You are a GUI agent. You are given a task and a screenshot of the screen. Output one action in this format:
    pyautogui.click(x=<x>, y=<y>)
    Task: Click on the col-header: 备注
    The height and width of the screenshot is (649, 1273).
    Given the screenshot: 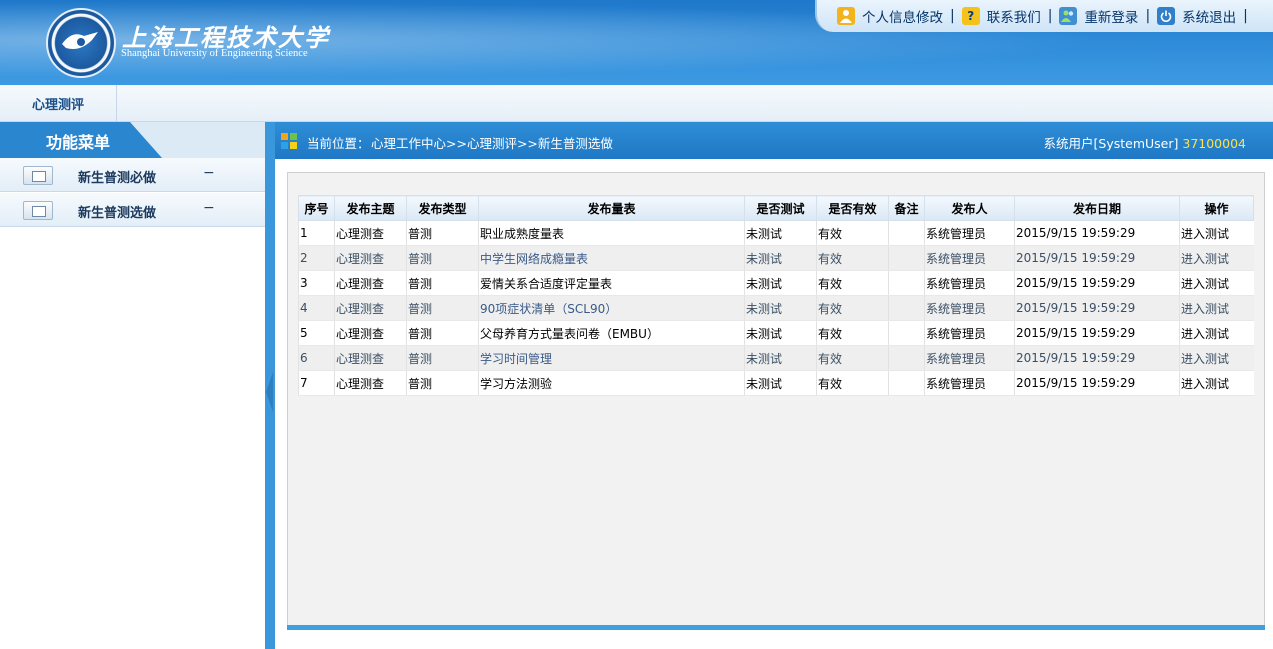 What is the action you would take?
    pyautogui.click(x=906, y=208)
    